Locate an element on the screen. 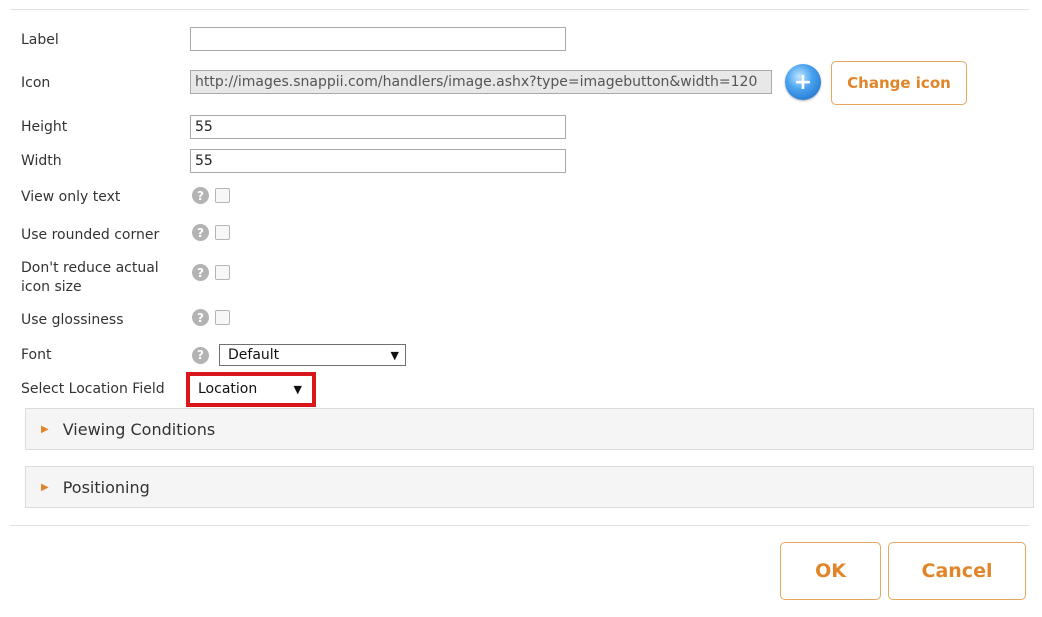 This screenshot has width=1042, height=617. use-rounded-corner-label: Use rounded corner is located at coordinates (90, 235).